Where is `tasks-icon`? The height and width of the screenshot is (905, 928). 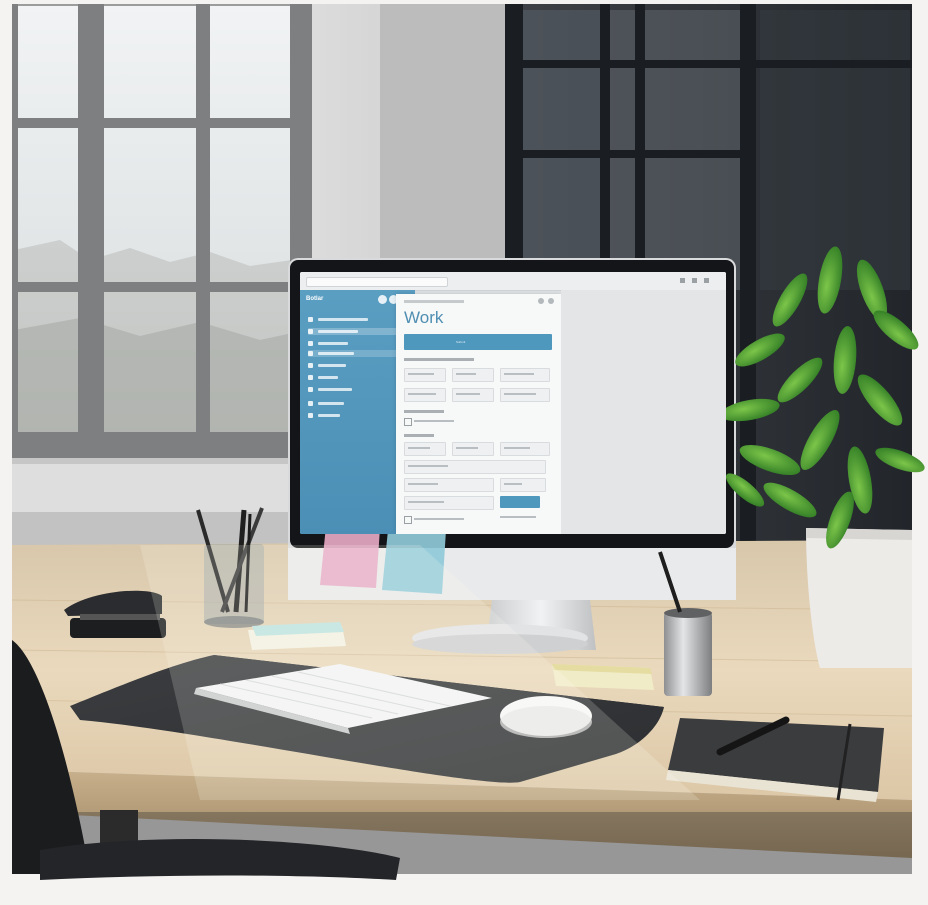
tasks-icon is located at coordinates (310, 343).